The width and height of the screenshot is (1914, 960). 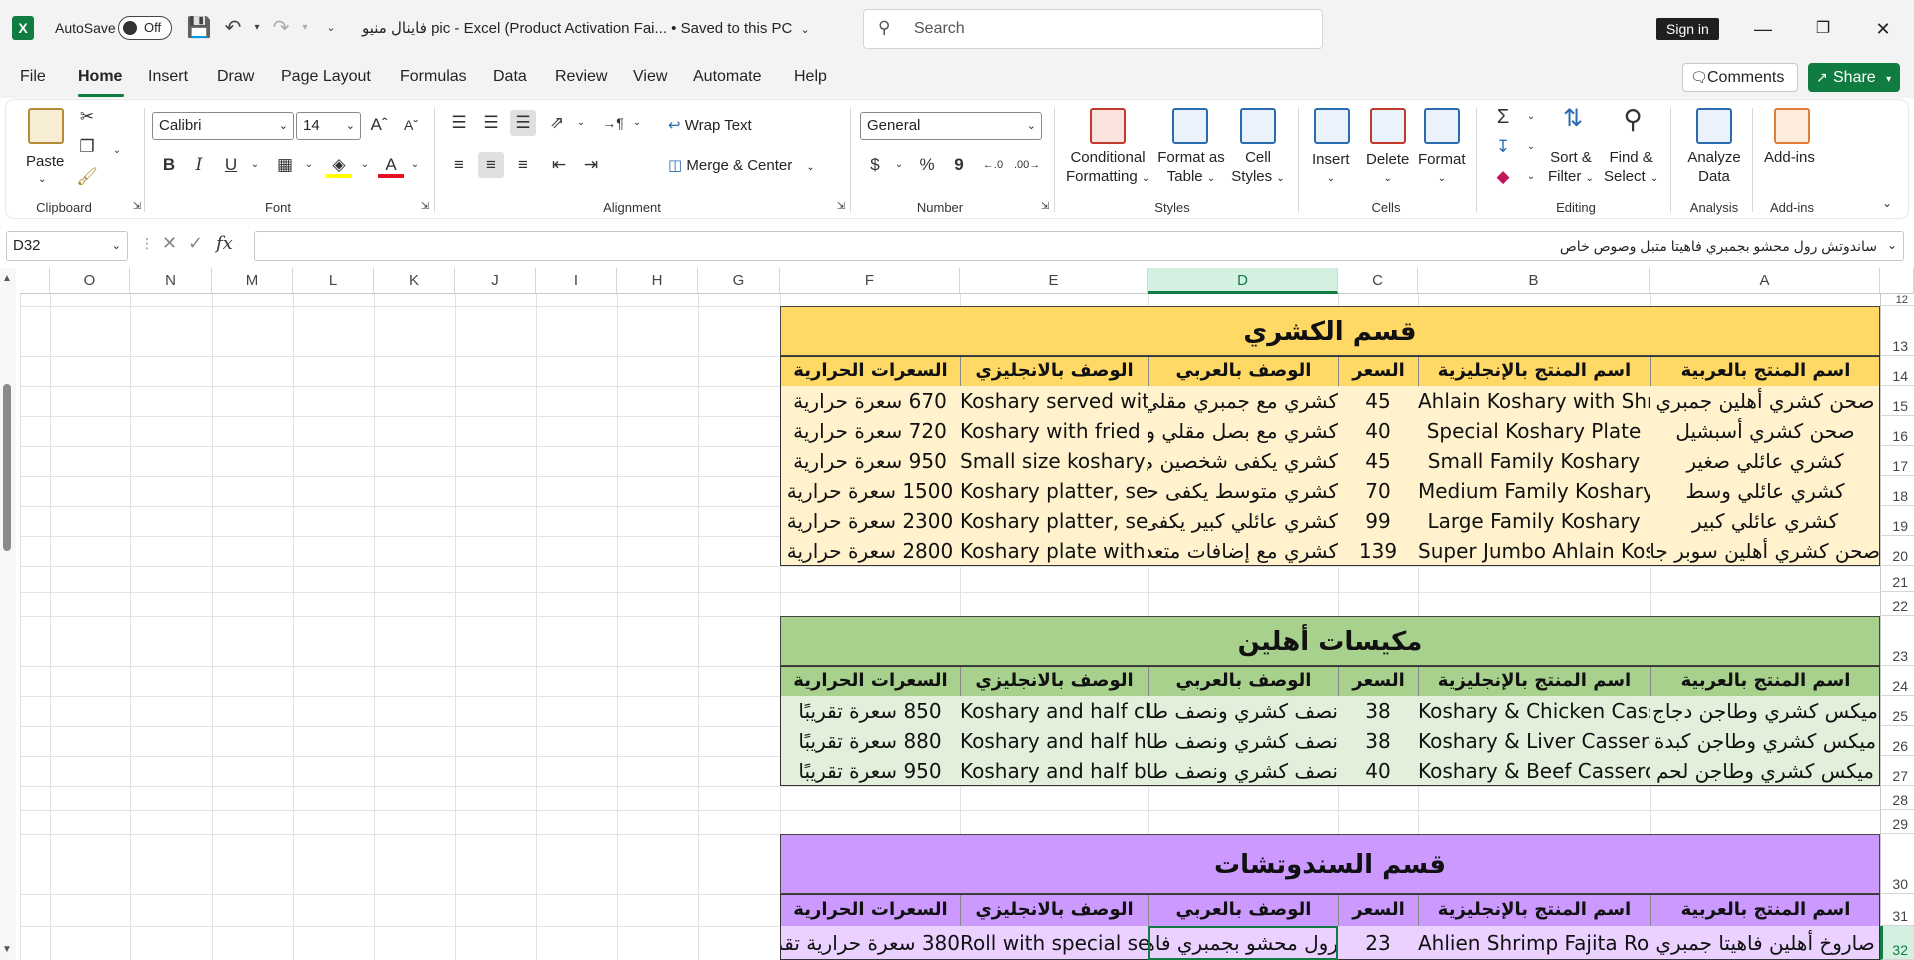 What do you see at coordinates (1534, 431) in the screenshot?
I see `table-cell: Special Koshary Plate` at bounding box center [1534, 431].